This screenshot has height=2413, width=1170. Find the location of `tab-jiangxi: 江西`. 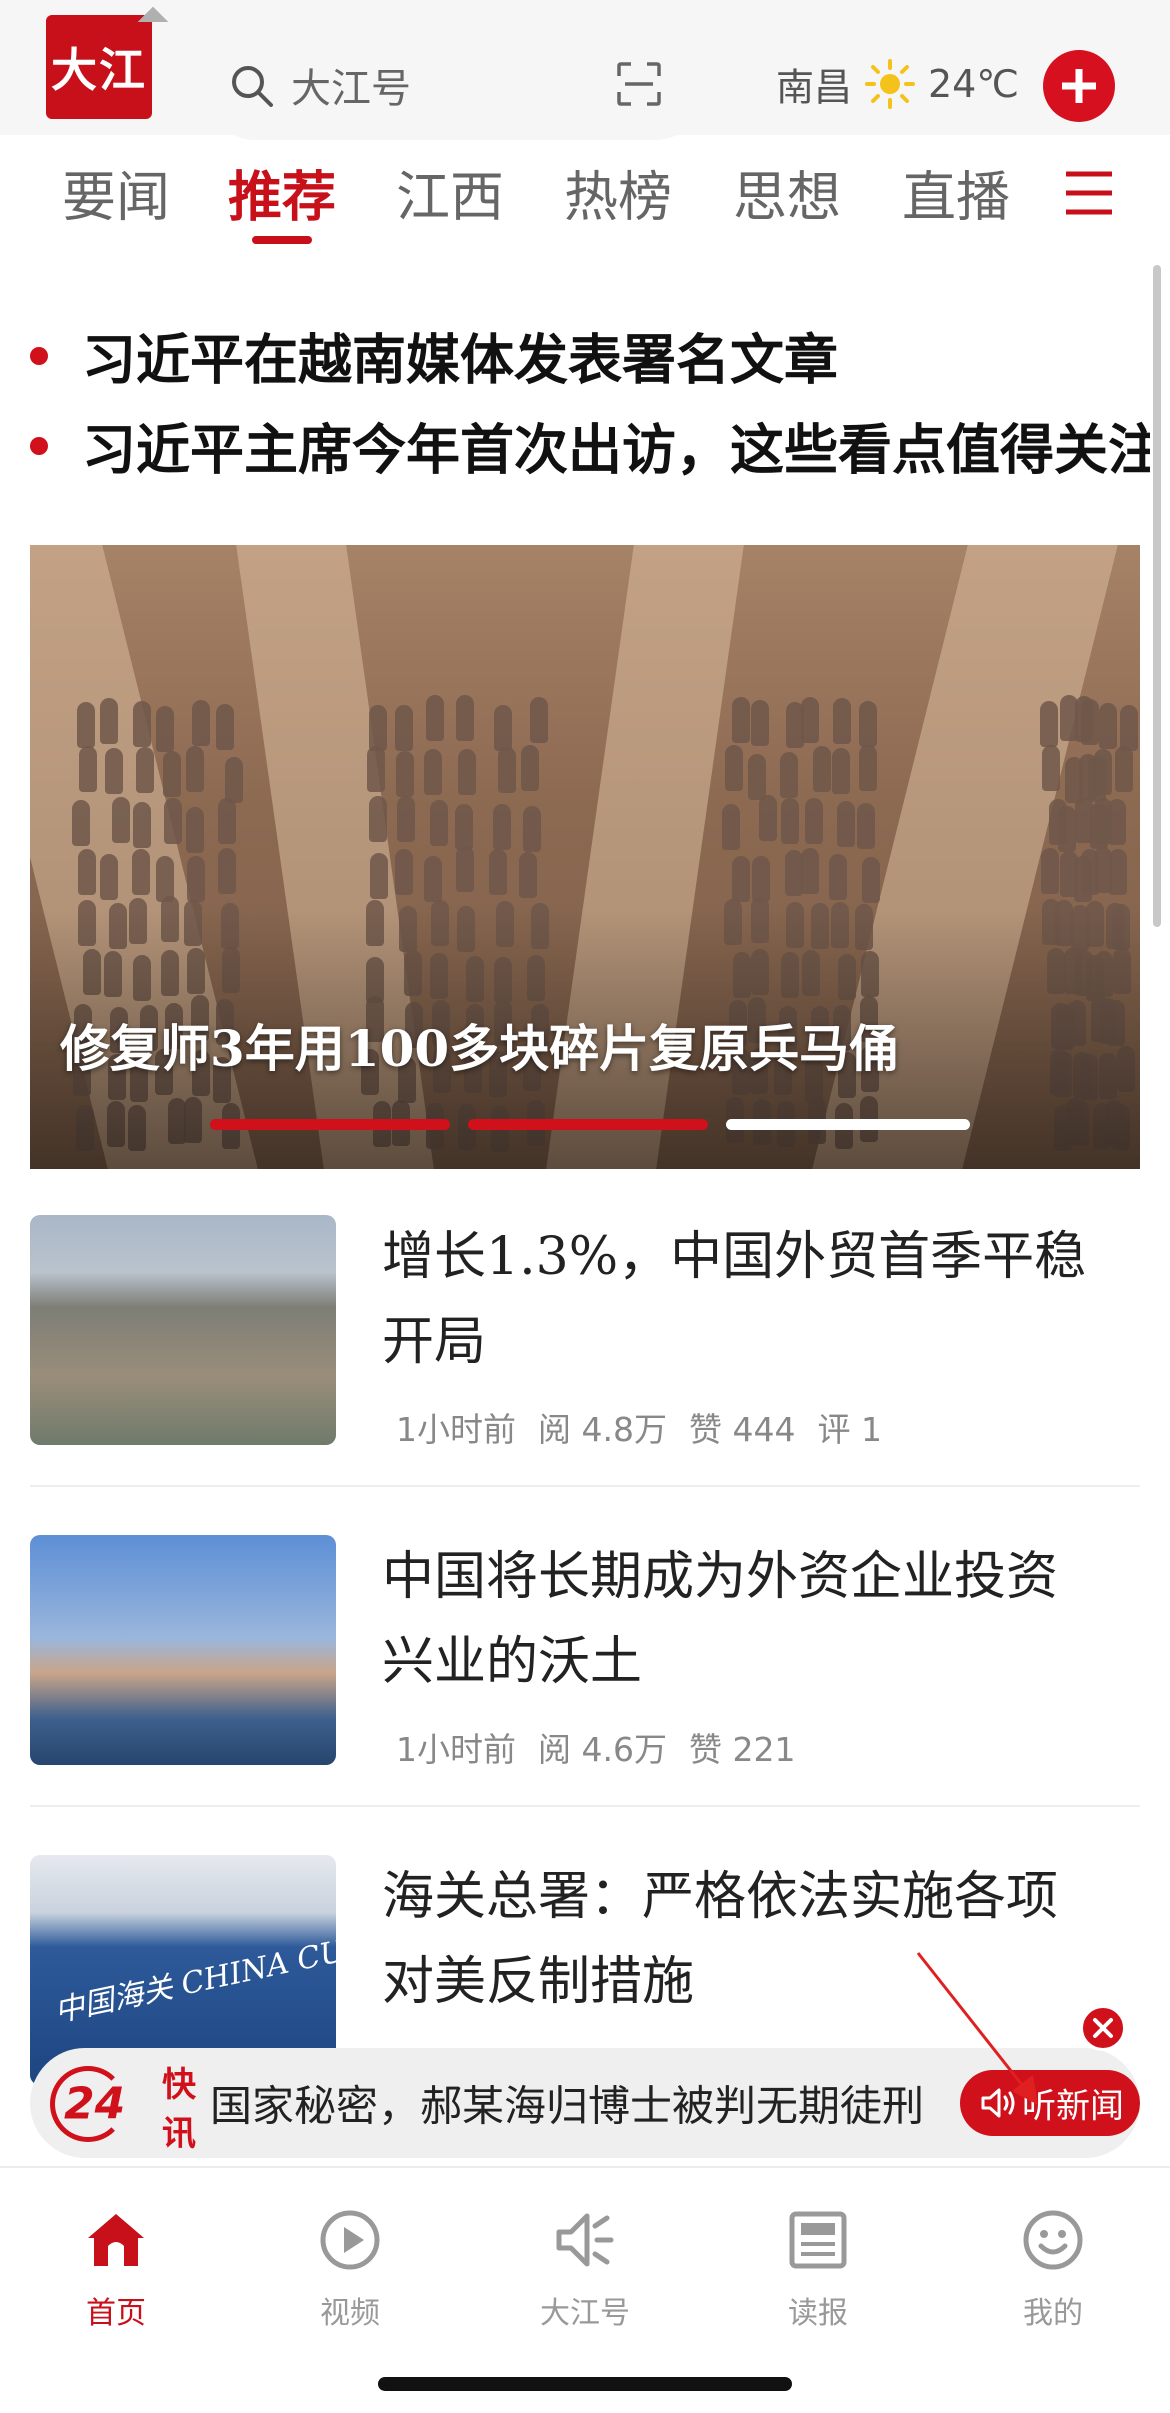

tab-jiangxi: 江西 is located at coordinates (450, 192).